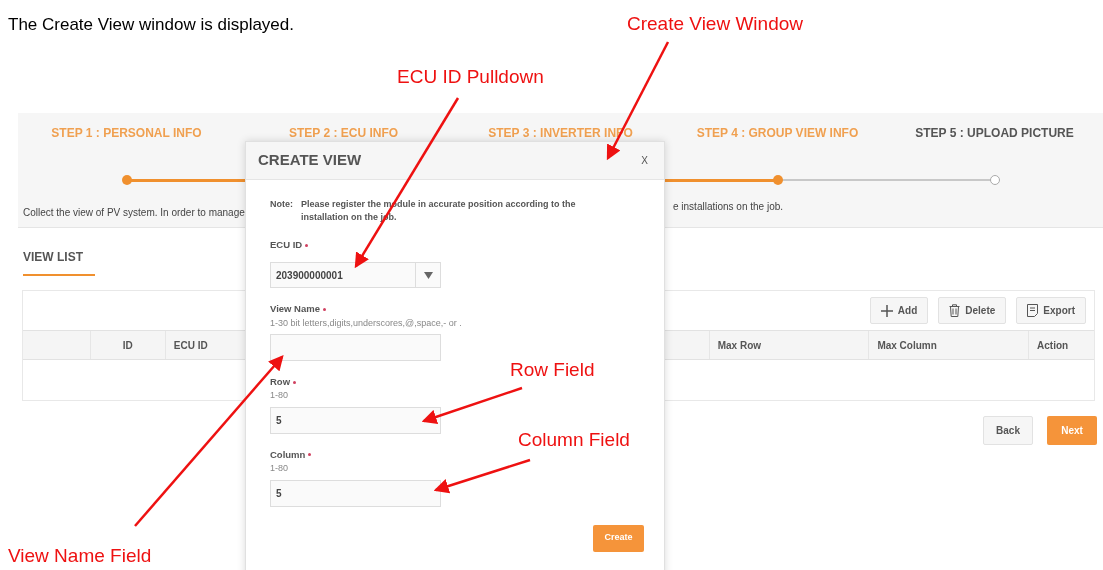  Describe the element at coordinates (280, 382) in the screenshot. I see `field-label: Row` at that location.